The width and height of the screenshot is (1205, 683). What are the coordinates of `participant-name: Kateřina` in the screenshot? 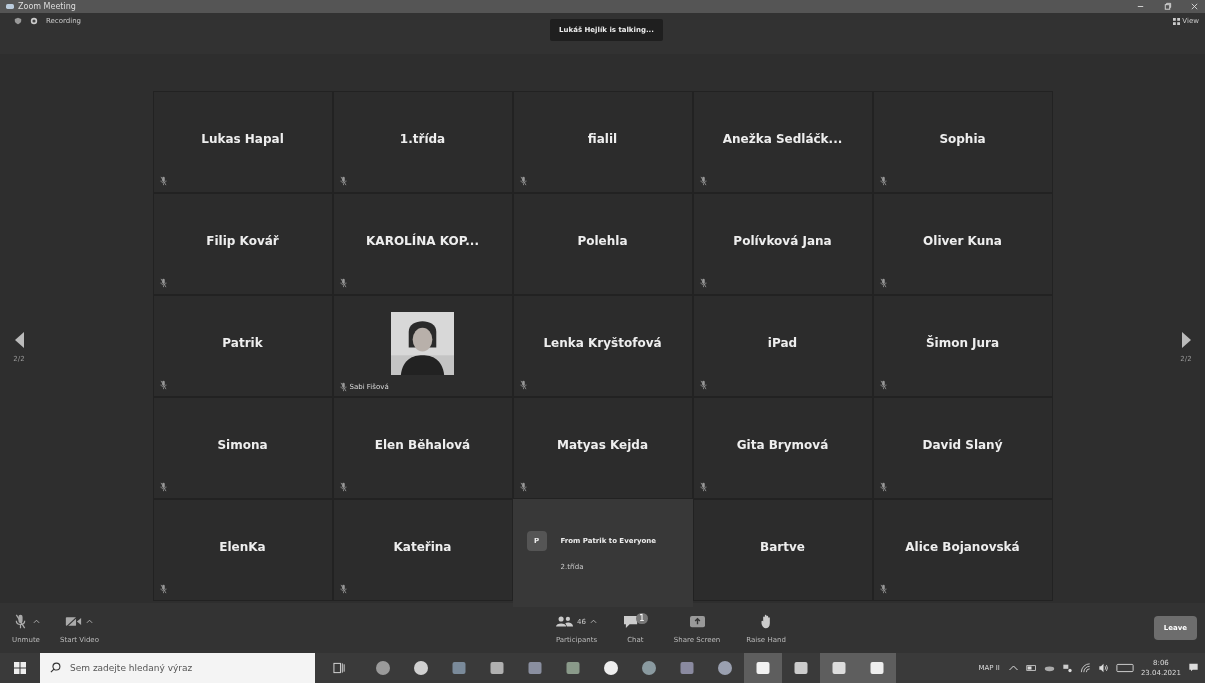 It's located at (422, 547).